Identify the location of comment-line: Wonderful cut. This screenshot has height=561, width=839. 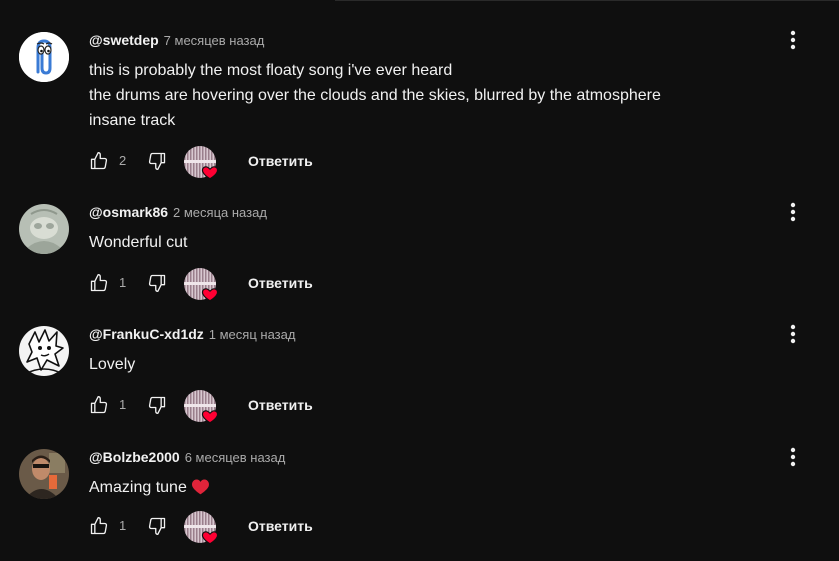
(138, 242).